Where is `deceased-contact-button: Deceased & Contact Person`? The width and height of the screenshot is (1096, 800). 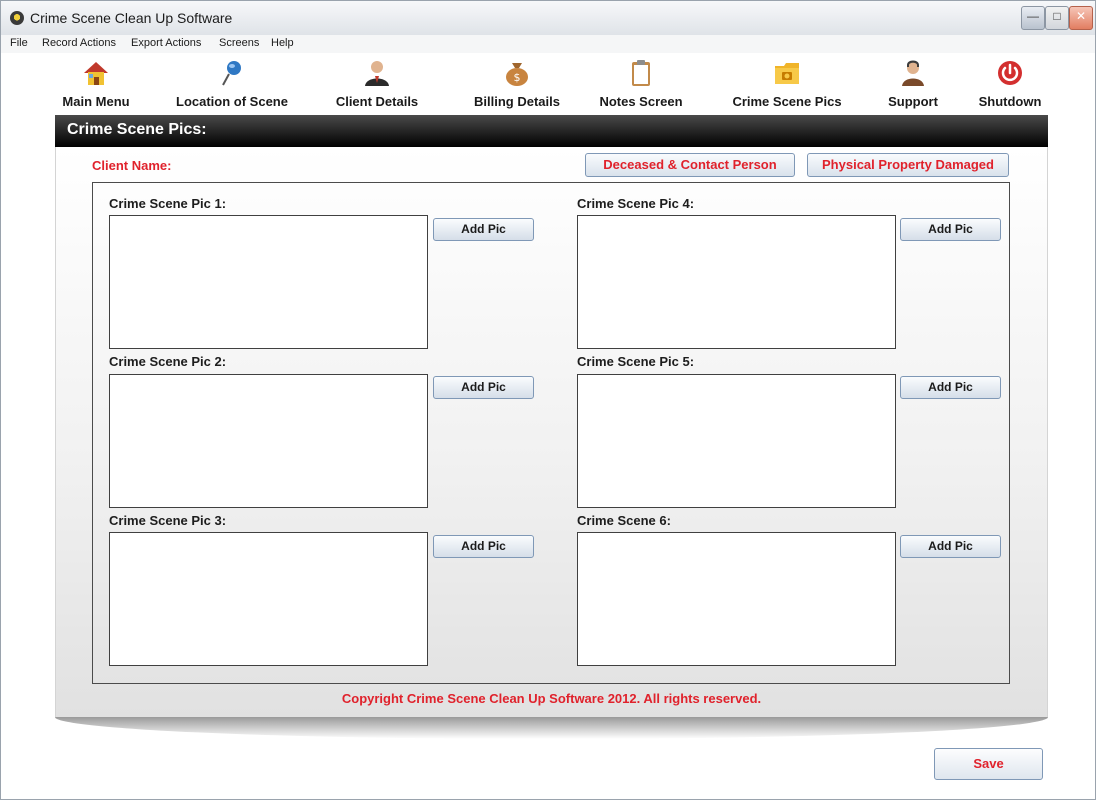
deceased-contact-button: Deceased & Contact Person is located at coordinates (690, 165).